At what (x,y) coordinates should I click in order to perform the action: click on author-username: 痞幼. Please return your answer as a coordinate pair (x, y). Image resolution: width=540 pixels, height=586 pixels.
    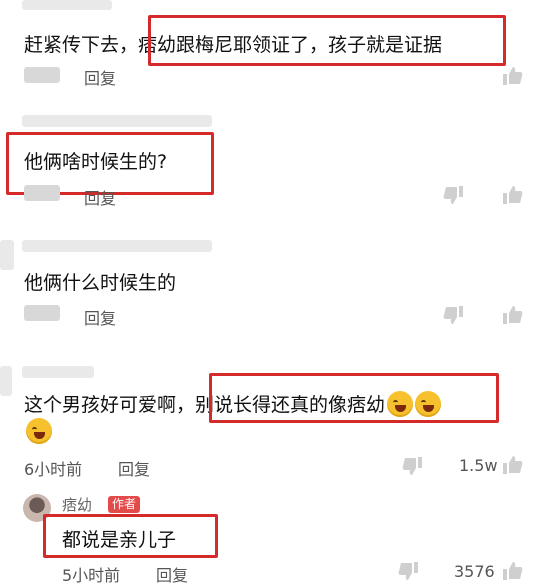
    Looking at the image, I should click on (77, 504).